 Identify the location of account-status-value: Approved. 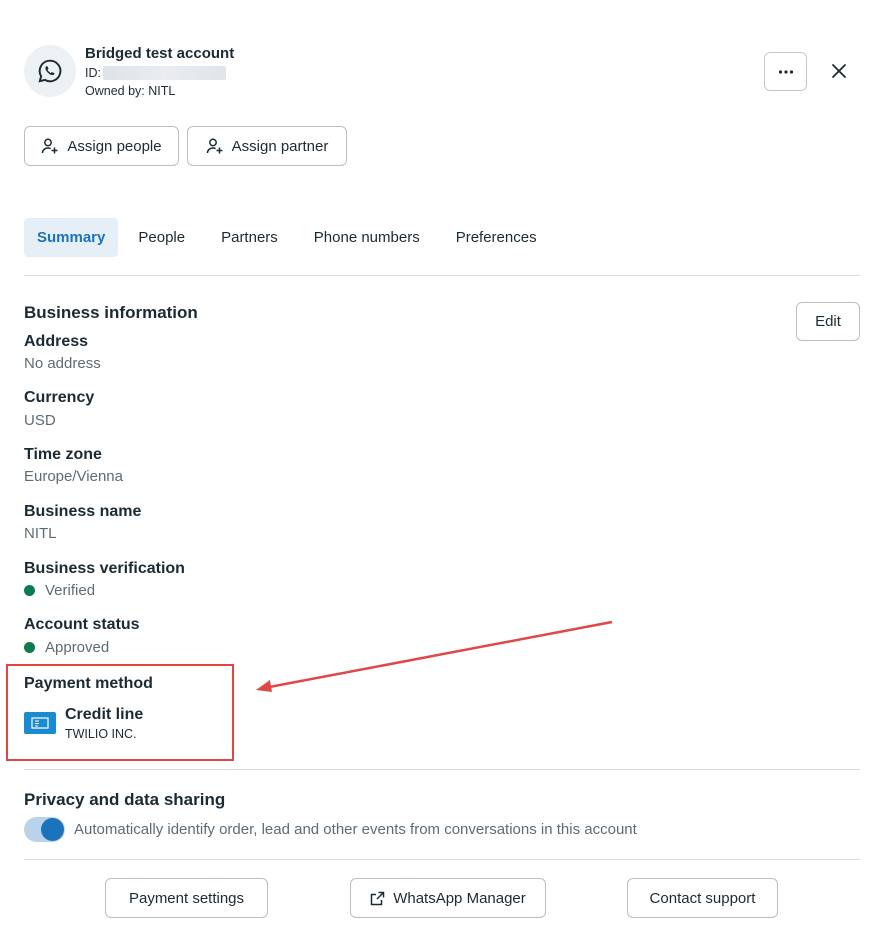
(77, 647).